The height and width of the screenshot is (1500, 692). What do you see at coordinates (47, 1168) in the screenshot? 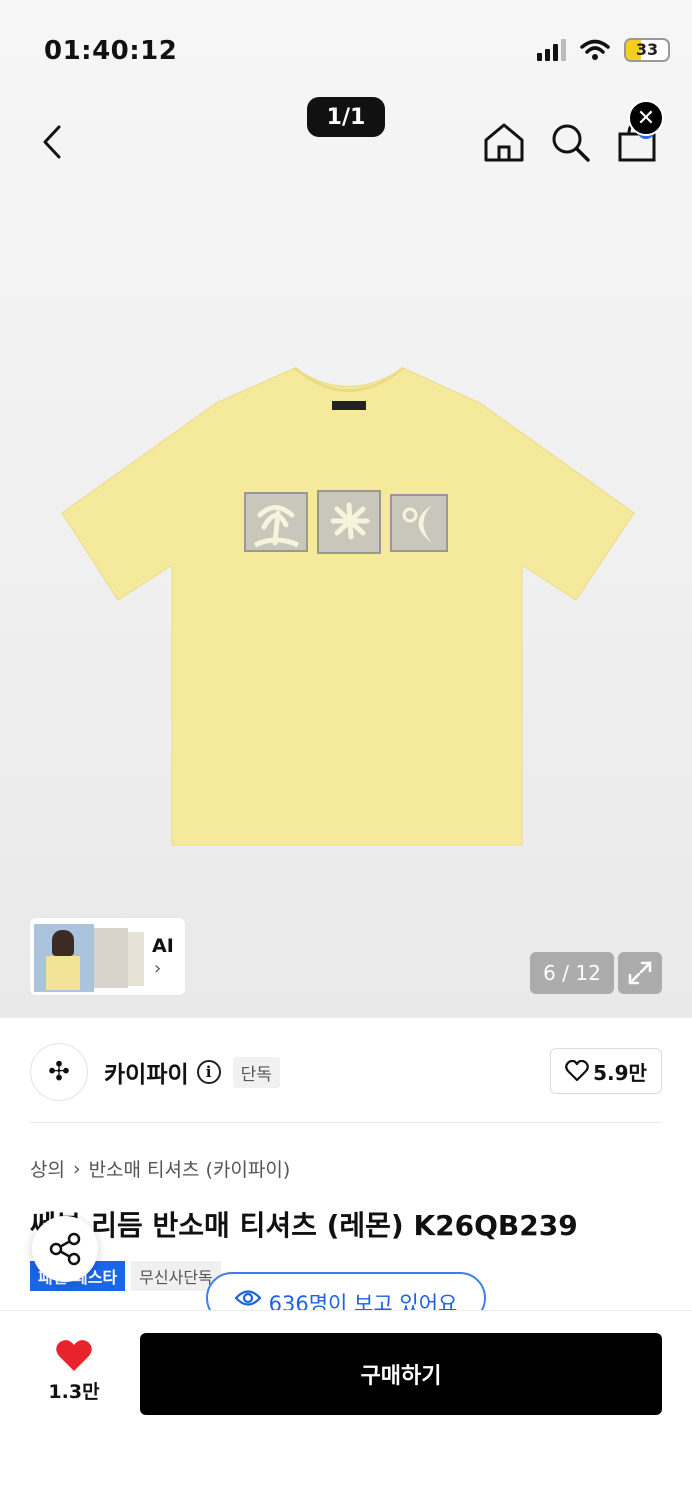
I see `breadcrumb-item-category: 상의` at bounding box center [47, 1168].